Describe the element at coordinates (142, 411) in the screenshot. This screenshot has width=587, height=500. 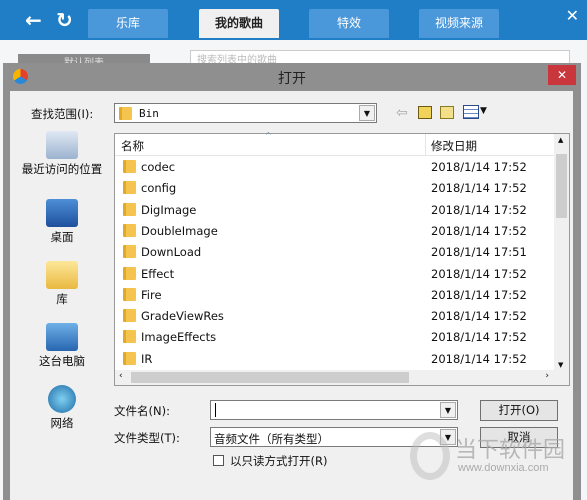
I see `filename-label: 文件名(N):` at that location.